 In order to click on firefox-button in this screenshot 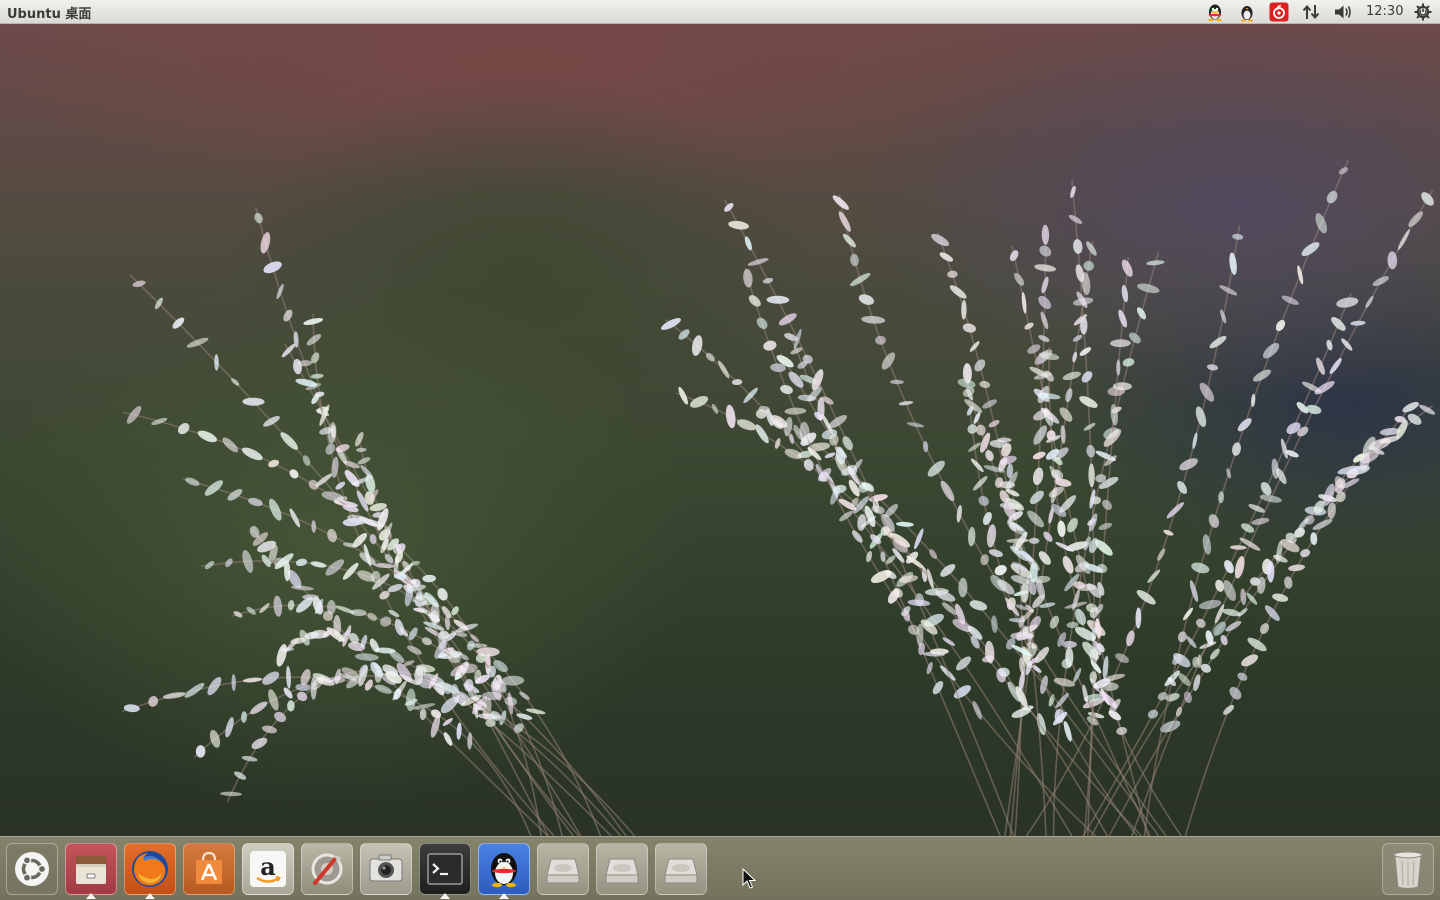, I will do `click(150, 869)`.